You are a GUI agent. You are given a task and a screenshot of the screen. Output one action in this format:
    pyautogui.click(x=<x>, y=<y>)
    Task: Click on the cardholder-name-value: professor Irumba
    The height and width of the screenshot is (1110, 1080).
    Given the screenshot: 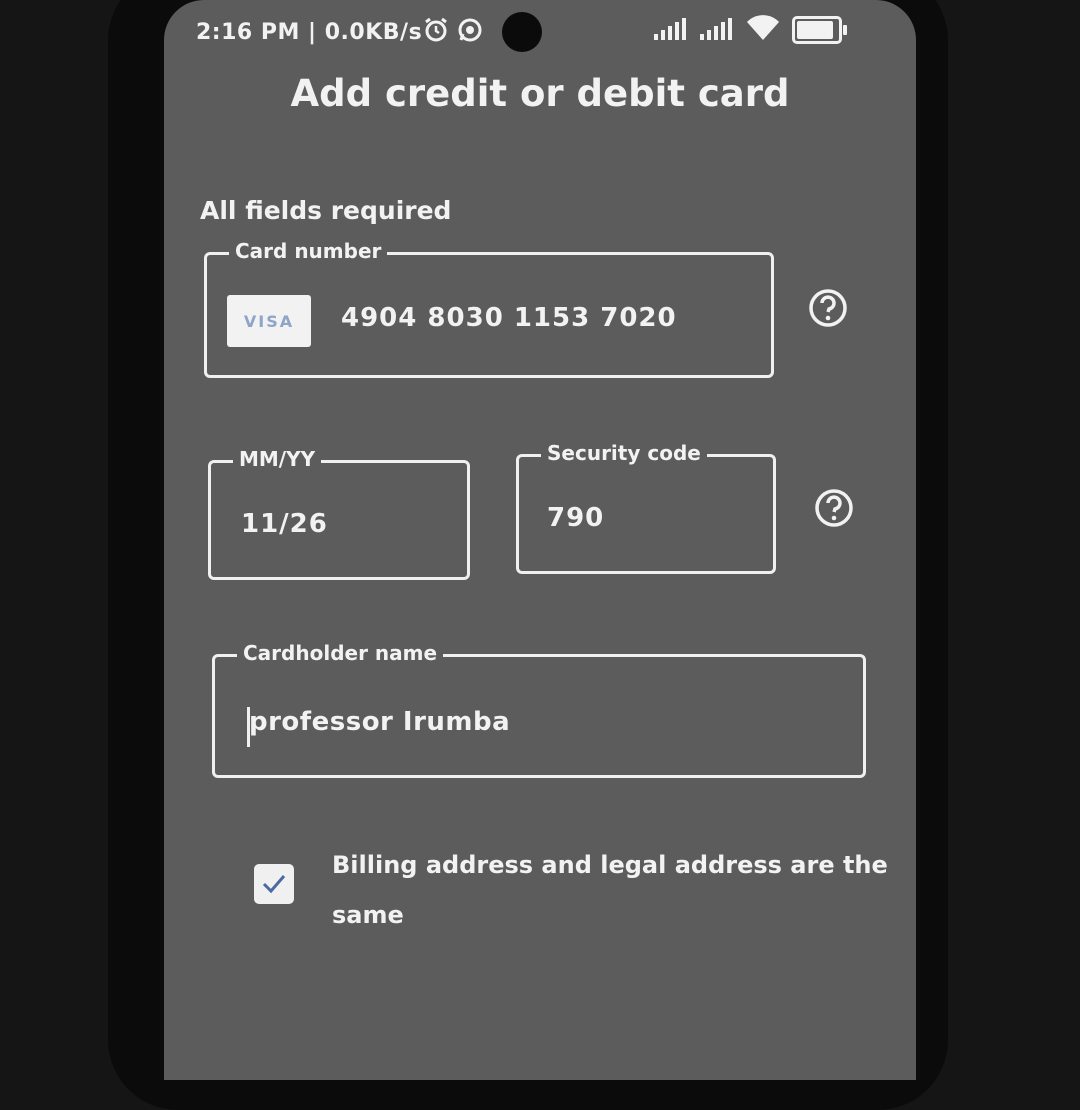 What is the action you would take?
    pyautogui.click(x=380, y=722)
    